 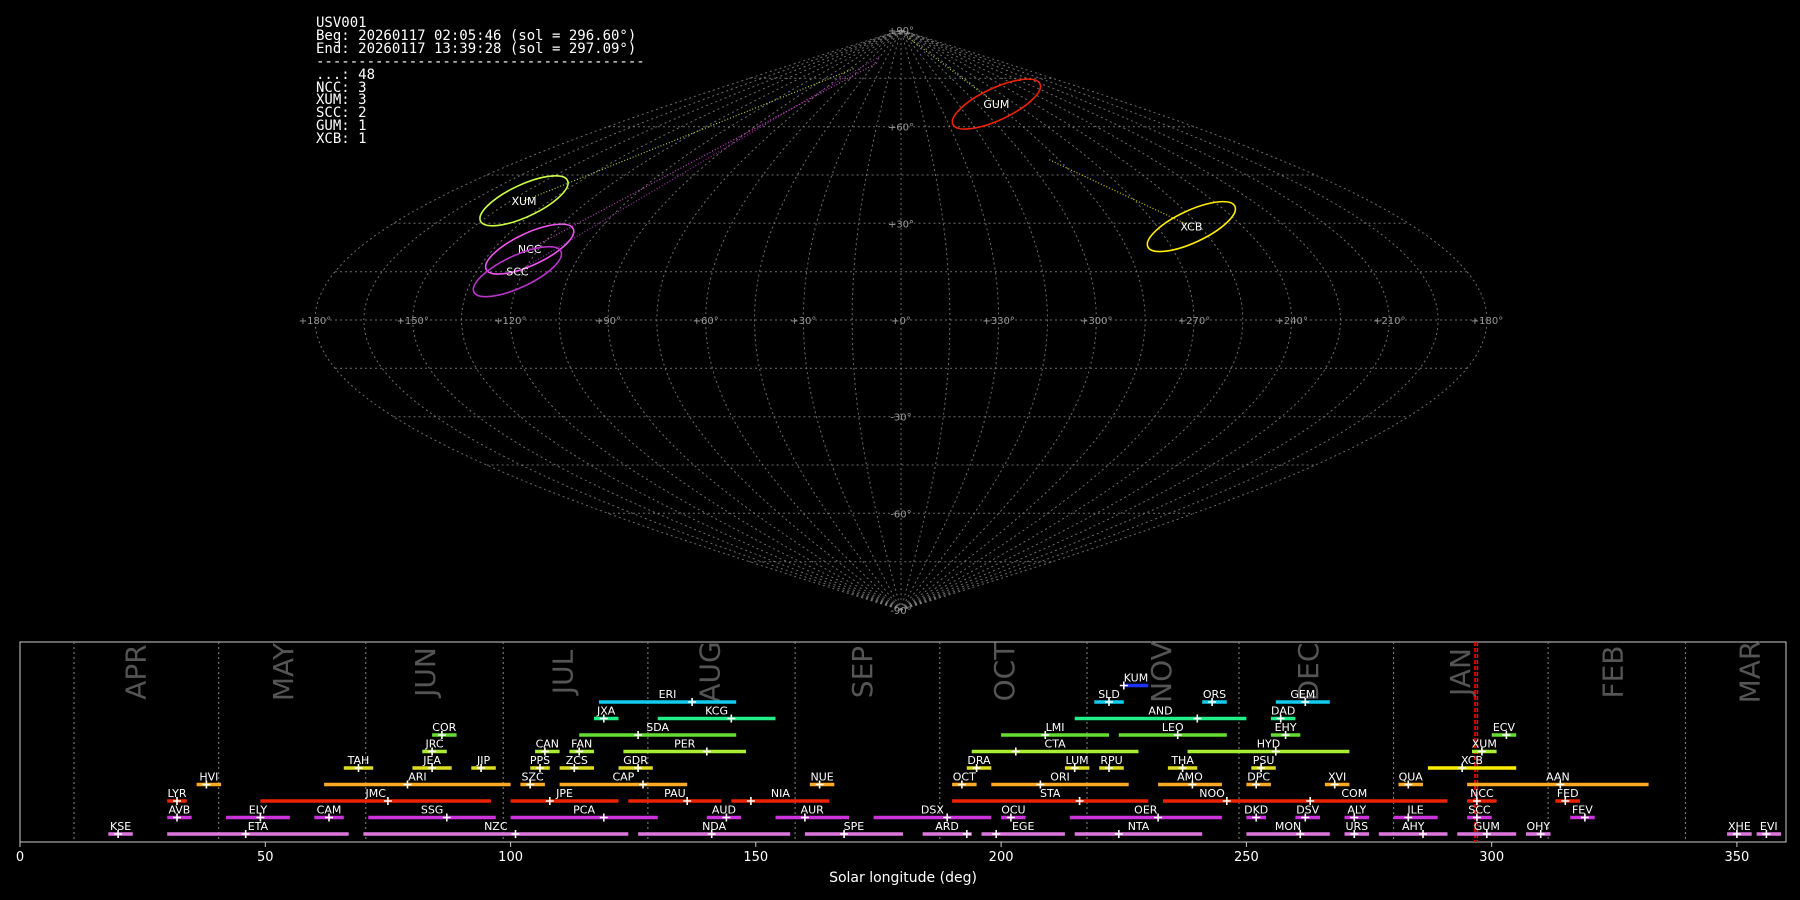 What do you see at coordinates (1612, 671) in the screenshot?
I see `month-label: FEB` at bounding box center [1612, 671].